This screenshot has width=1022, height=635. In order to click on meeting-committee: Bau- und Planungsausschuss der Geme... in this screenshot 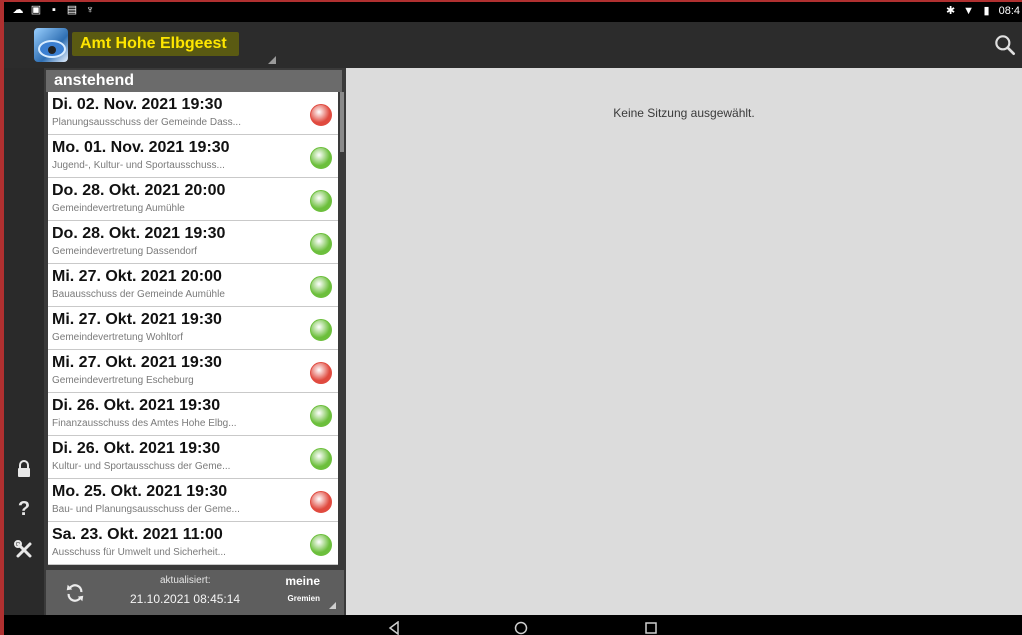, I will do `click(146, 509)`.